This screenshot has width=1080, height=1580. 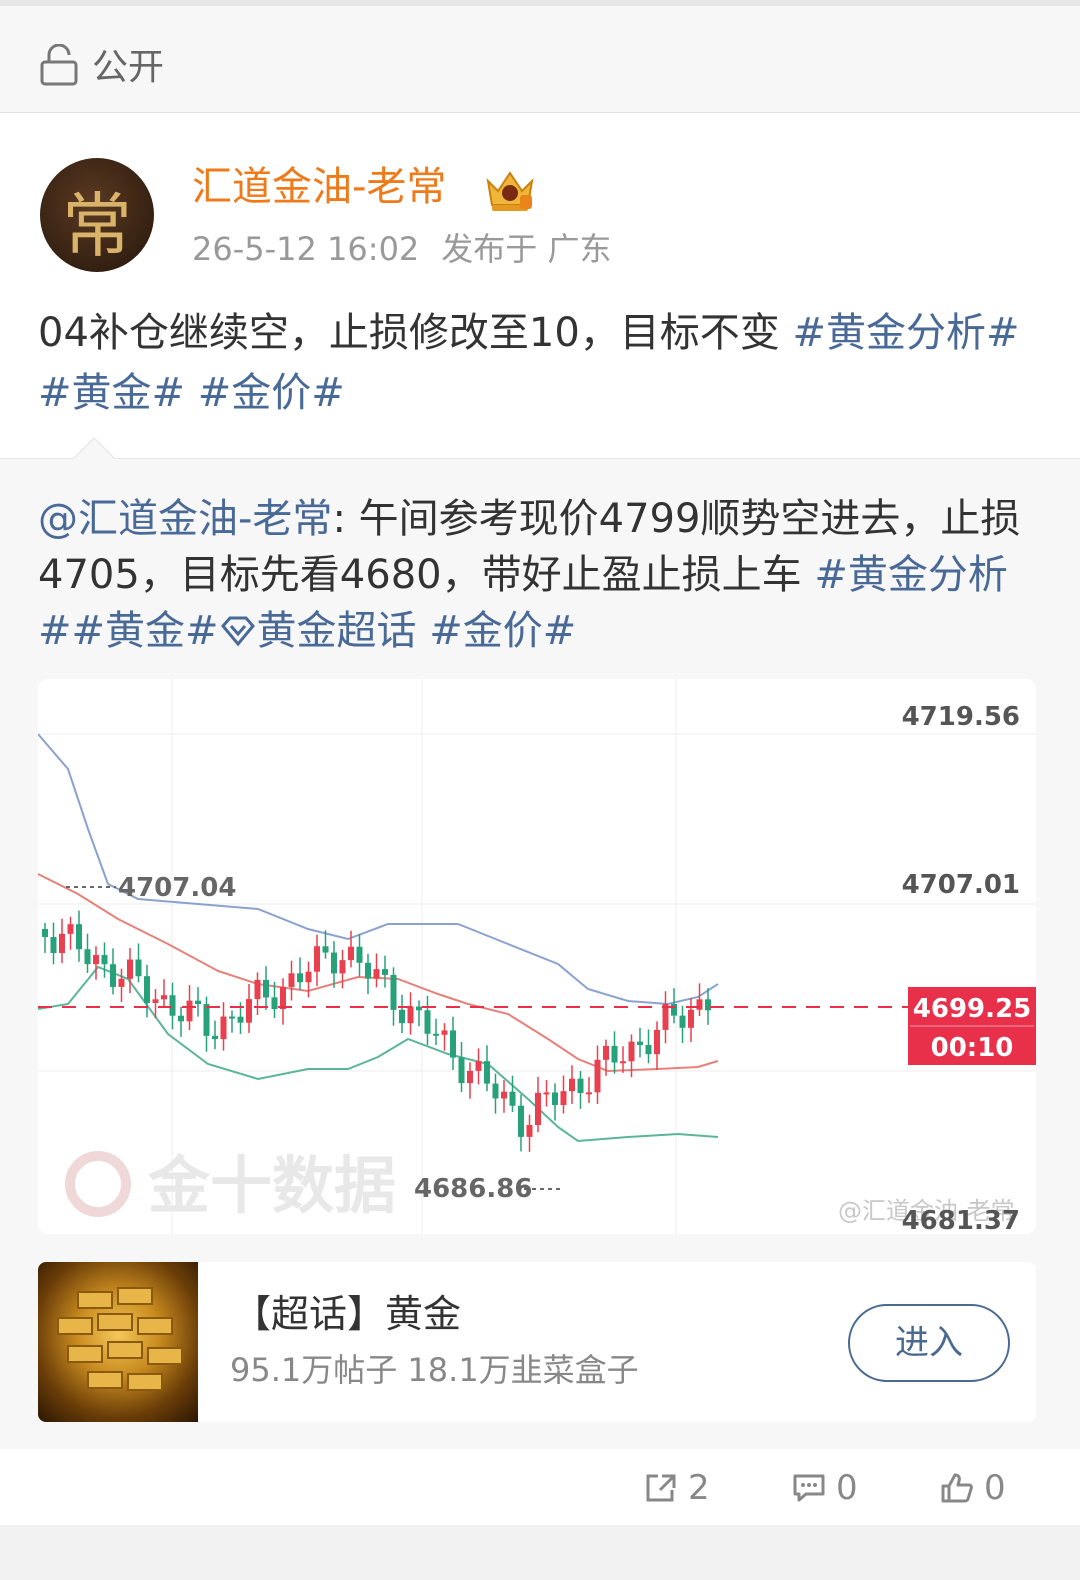 I want to click on post-meta: 26-5-12 16:02 发布于 广东, so click(x=401, y=249).